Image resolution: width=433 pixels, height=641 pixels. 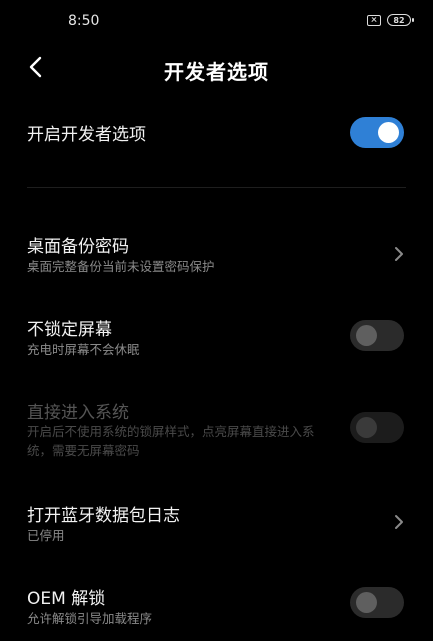 What do you see at coordinates (103, 516) in the screenshot?
I see `setting-title: 打开蓝牙数据包日志` at bounding box center [103, 516].